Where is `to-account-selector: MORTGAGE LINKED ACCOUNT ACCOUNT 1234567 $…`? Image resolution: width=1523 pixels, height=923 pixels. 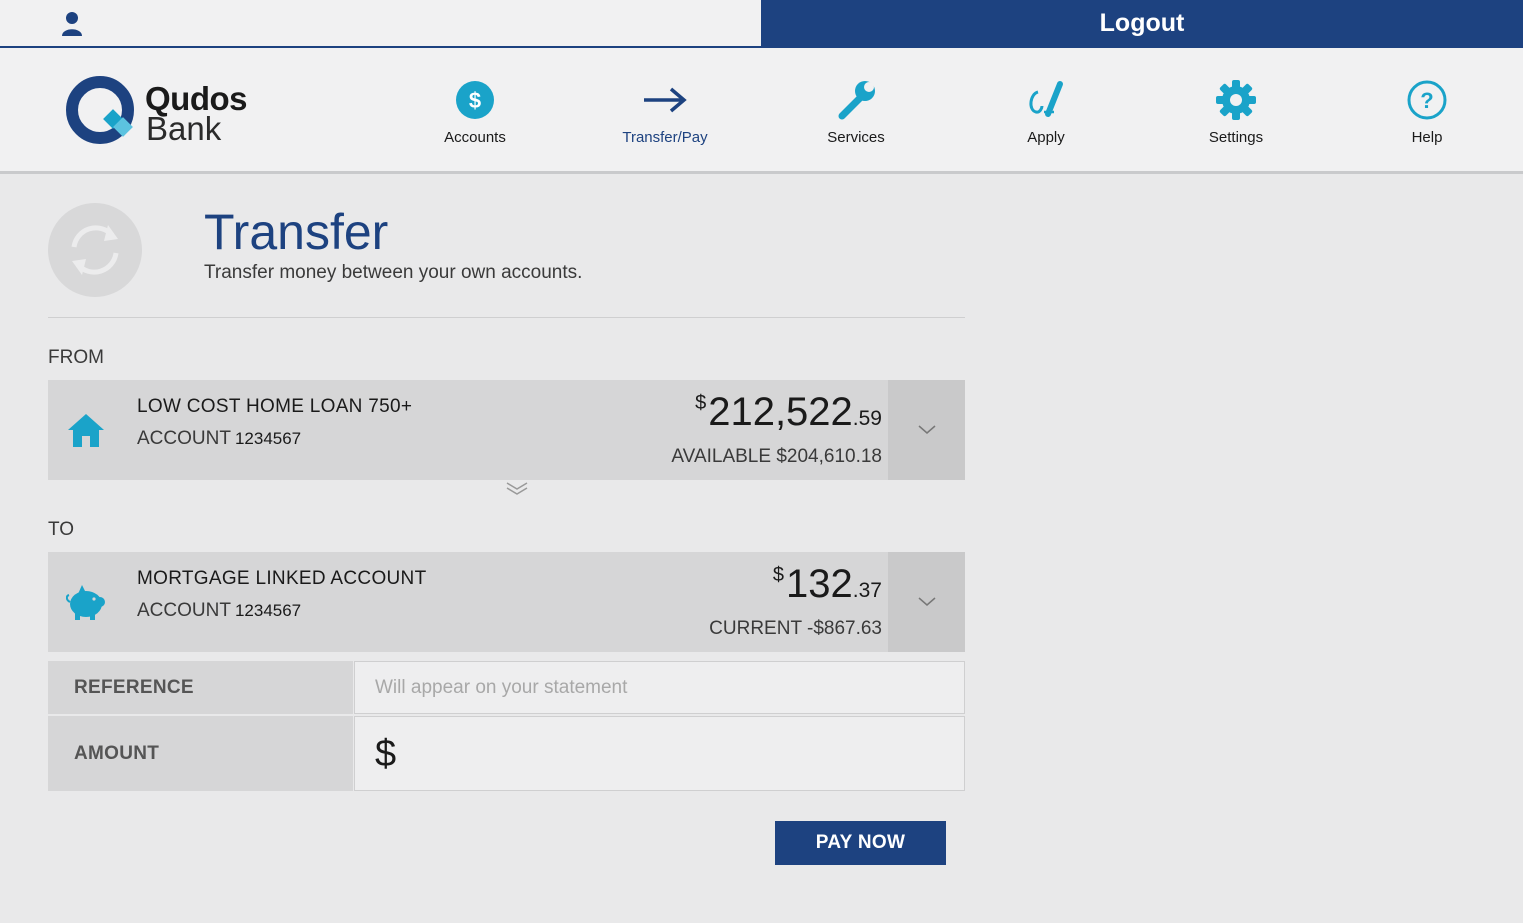
to-account-selector: MORTGAGE LINKED ACCOUNT ACCOUNT 1234567 $… is located at coordinates (506, 602).